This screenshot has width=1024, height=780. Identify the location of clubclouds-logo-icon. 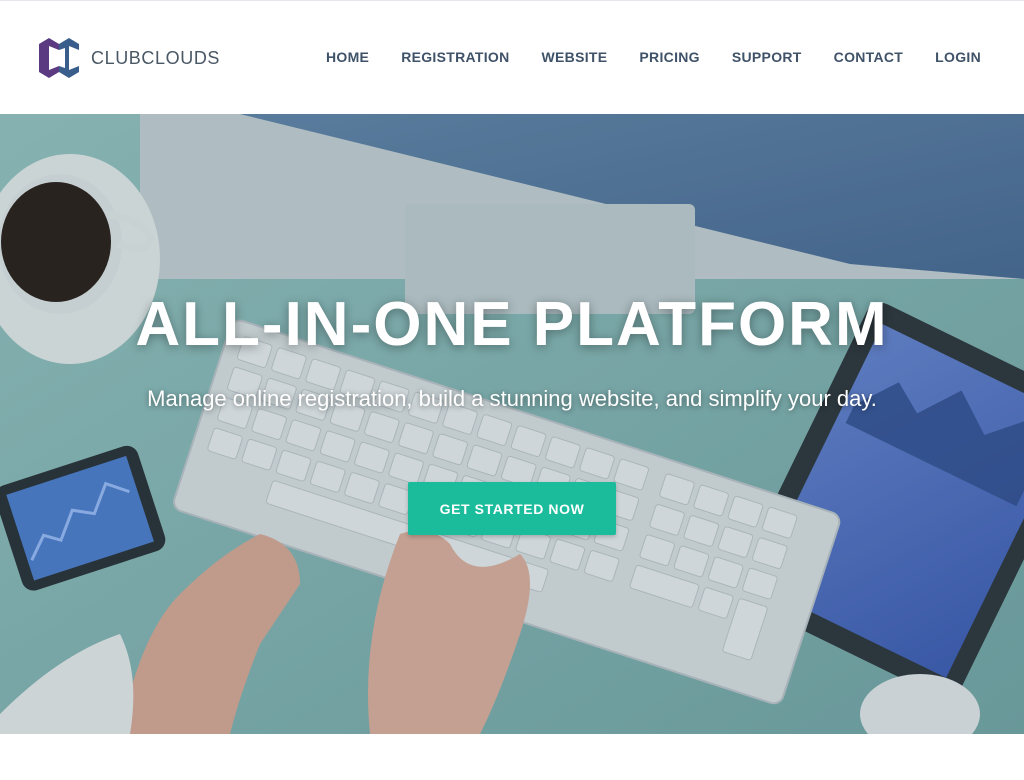
(59, 58).